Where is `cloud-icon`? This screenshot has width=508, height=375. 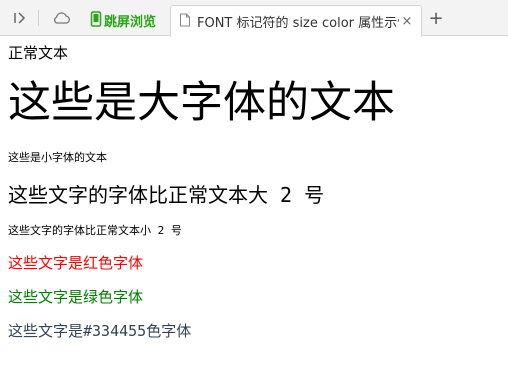
cloud-icon is located at coordinates (62, 18).